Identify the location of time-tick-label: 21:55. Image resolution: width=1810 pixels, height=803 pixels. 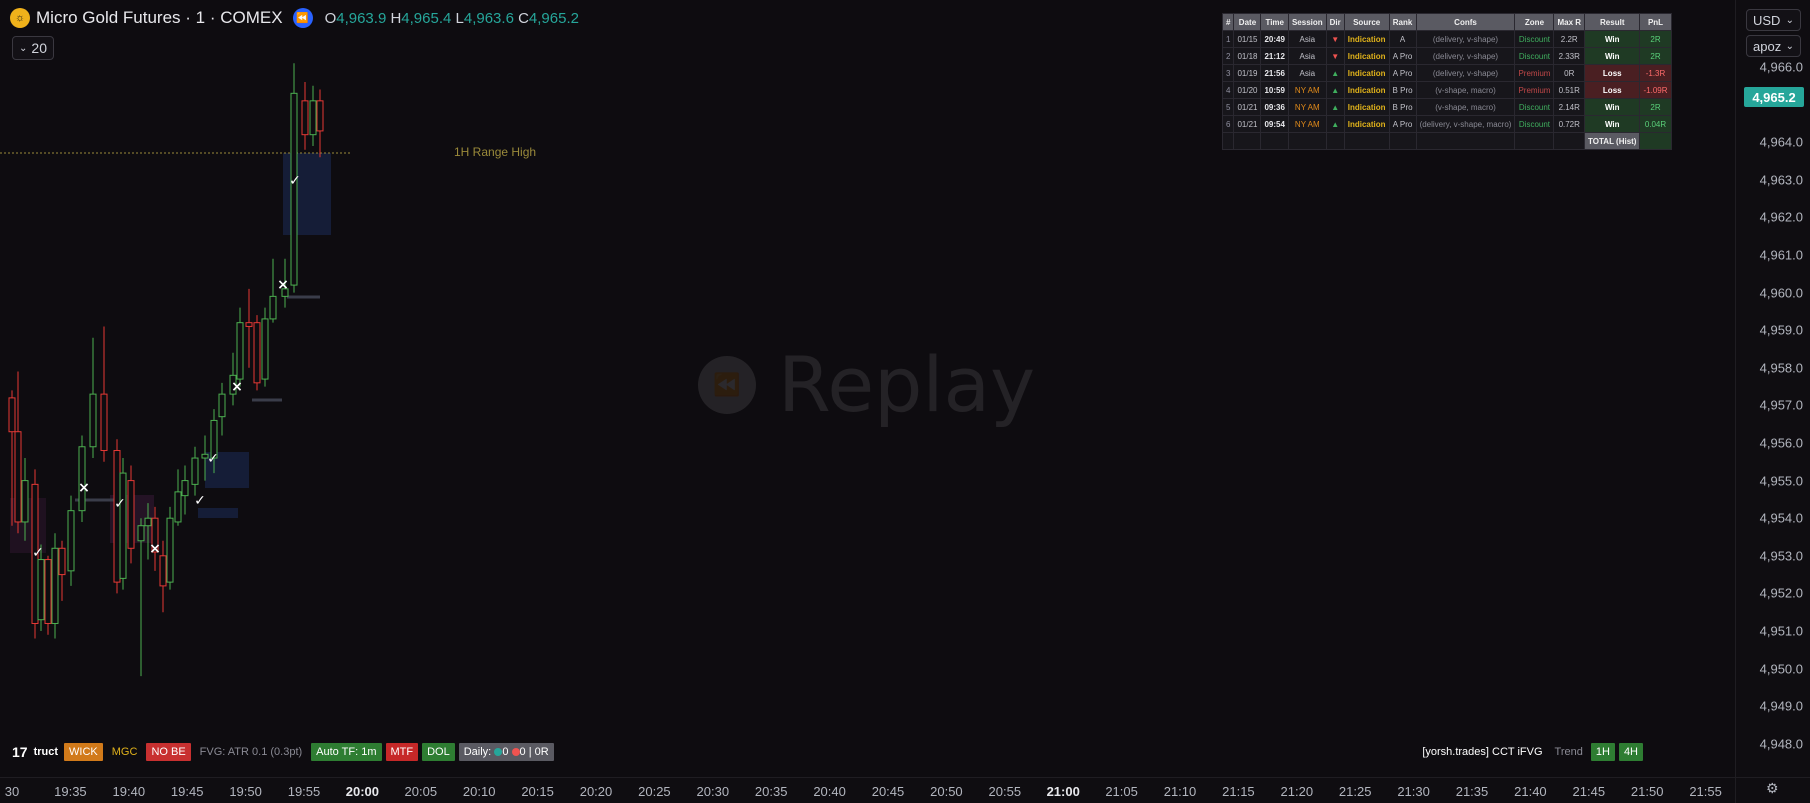
(1705, 791).